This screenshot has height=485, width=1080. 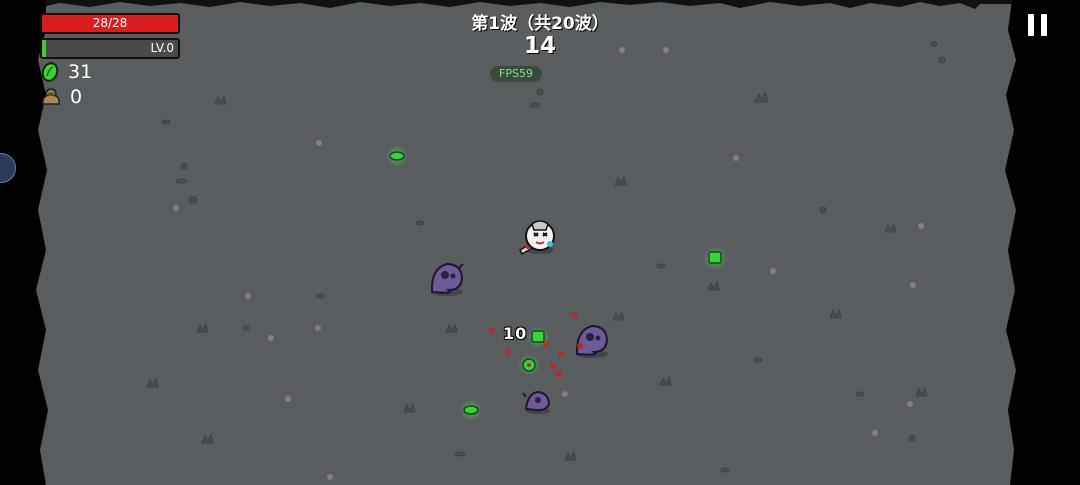 I want to click on pause-icon, so click(x=1031, y=25).